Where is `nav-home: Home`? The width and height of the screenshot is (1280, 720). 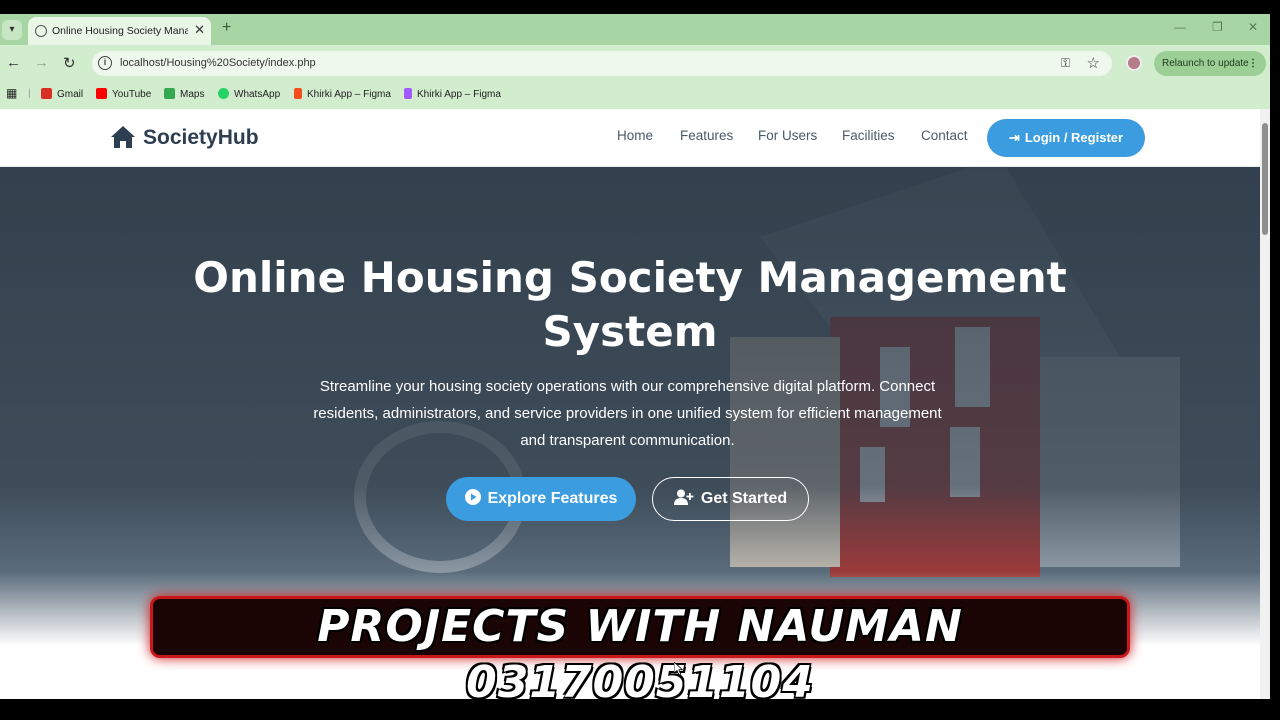 nav-home: Home is located at coordinates (635, 135).